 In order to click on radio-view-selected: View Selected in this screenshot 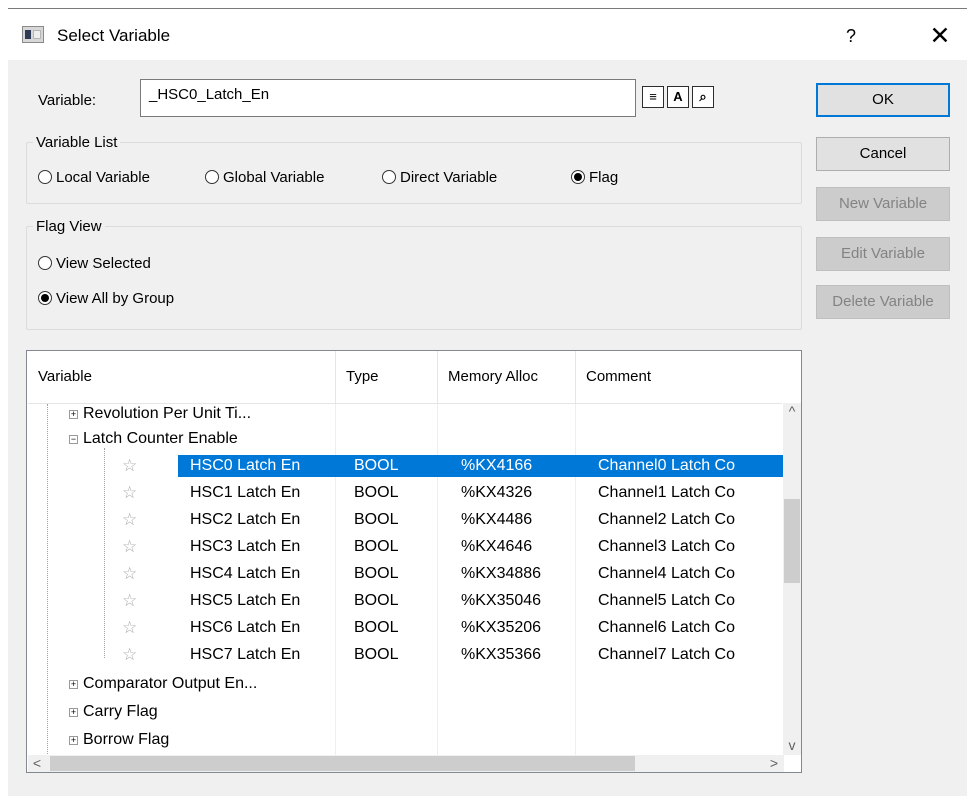, I will do `click(94, 264)`.